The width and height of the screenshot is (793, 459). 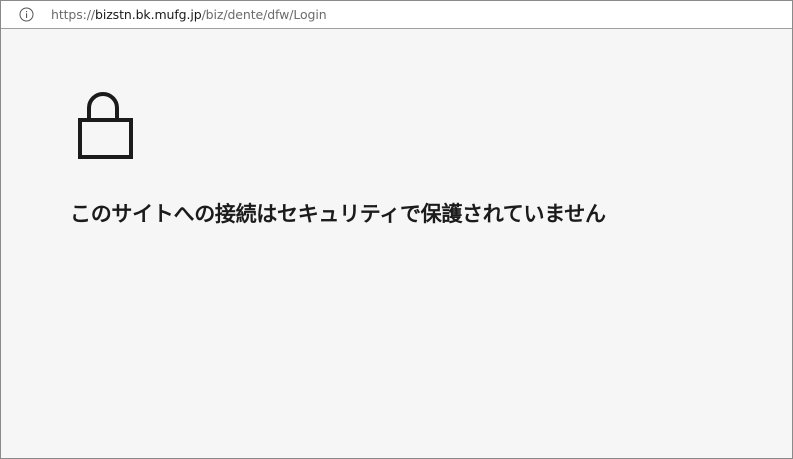 I want to click on url-scheme: https://, so click(x=73, y=14).